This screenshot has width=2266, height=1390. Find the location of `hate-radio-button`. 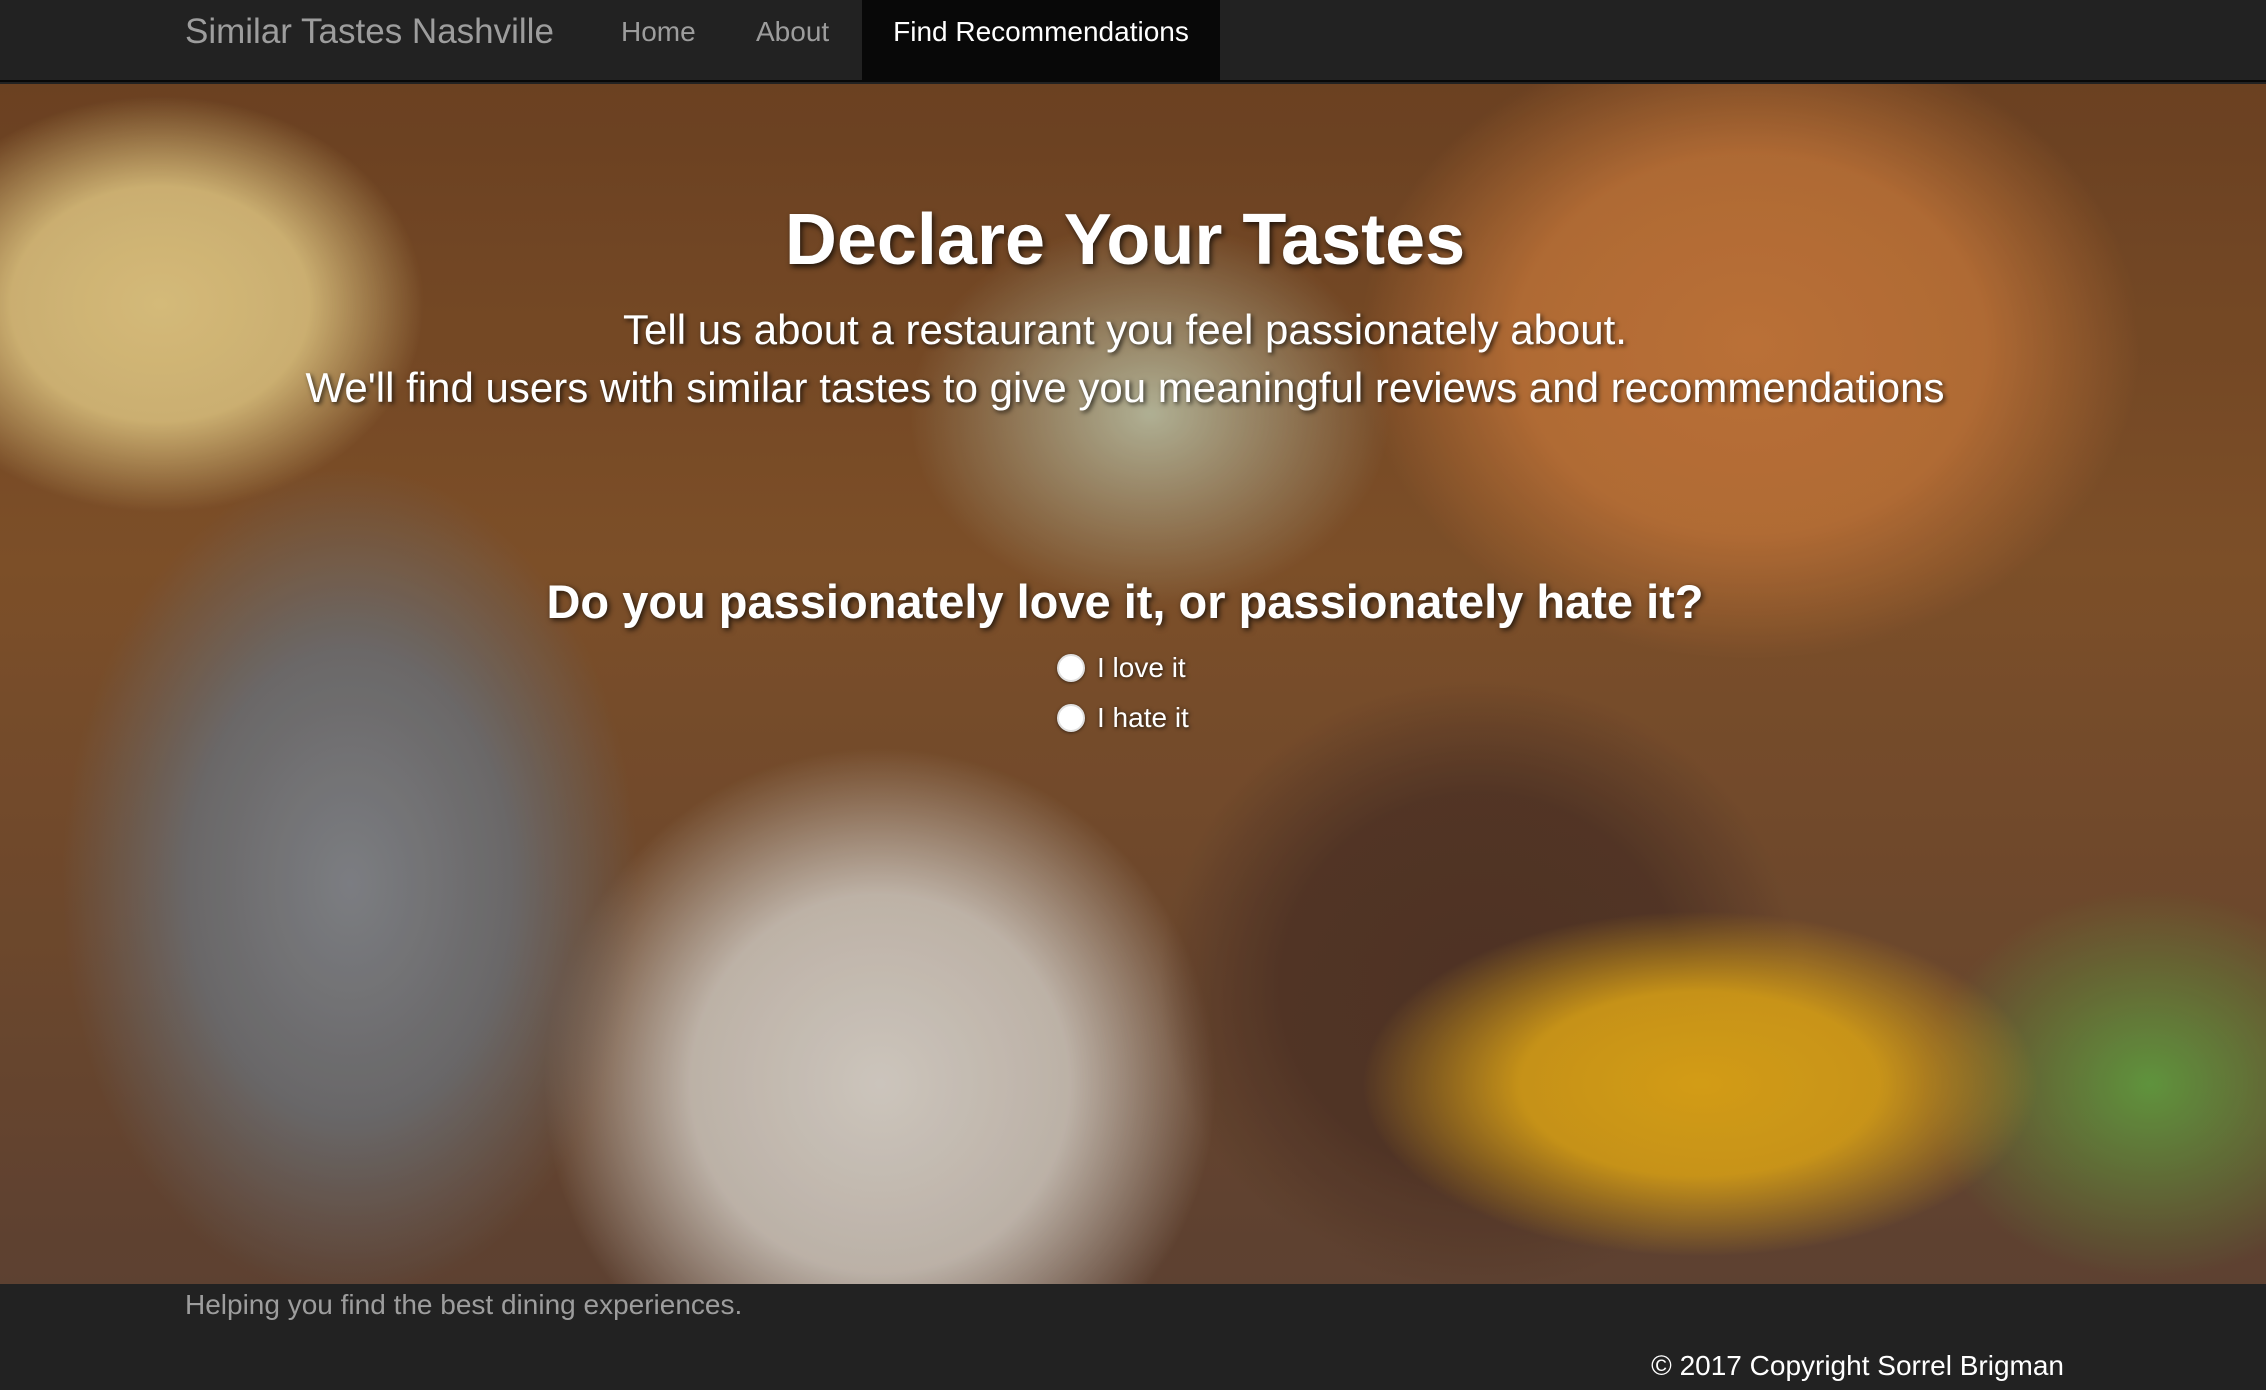

hate-radio-button is located at coordinates (1071, 718).